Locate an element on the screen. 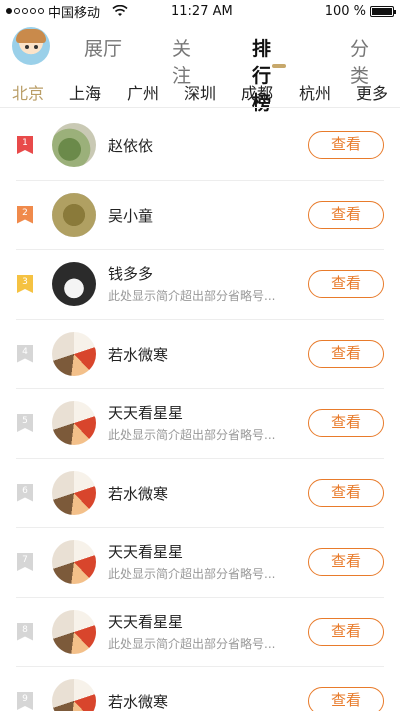  rank-badge: 4 is located at coordinates (25, 353).